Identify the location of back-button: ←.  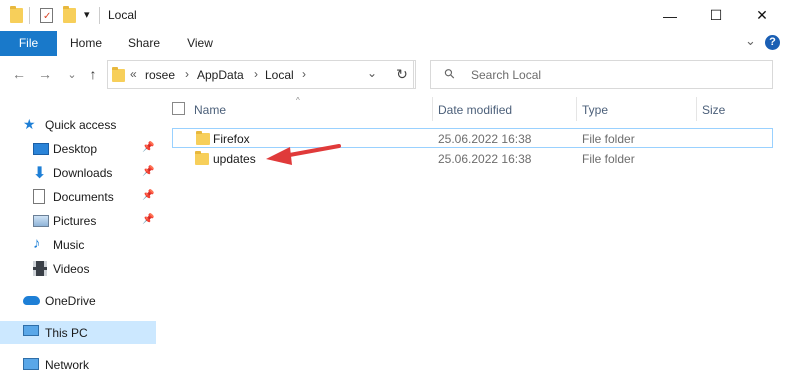
(19, 74).